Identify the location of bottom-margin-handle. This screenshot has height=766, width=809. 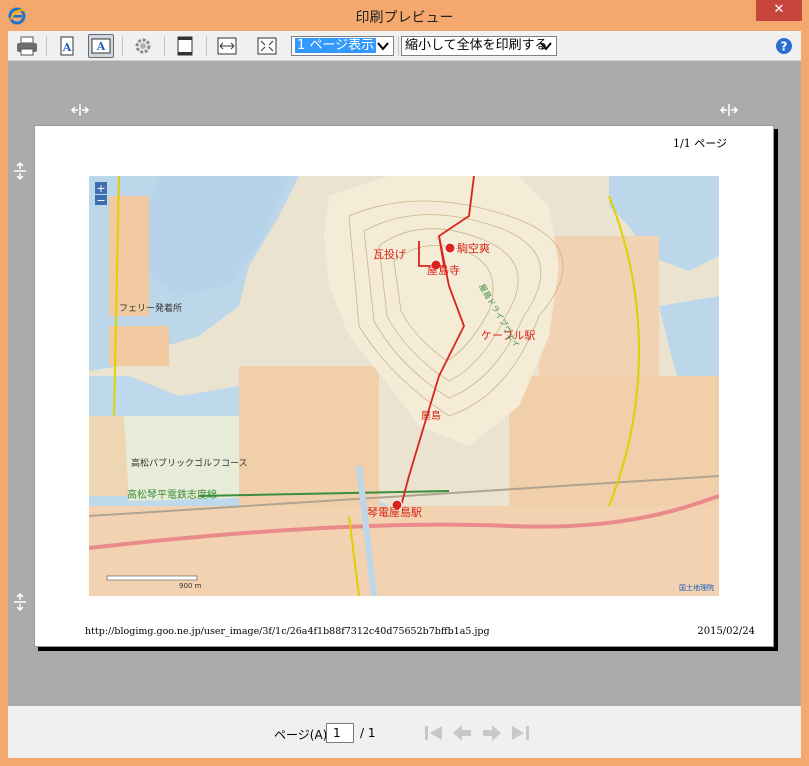
(20, 602).